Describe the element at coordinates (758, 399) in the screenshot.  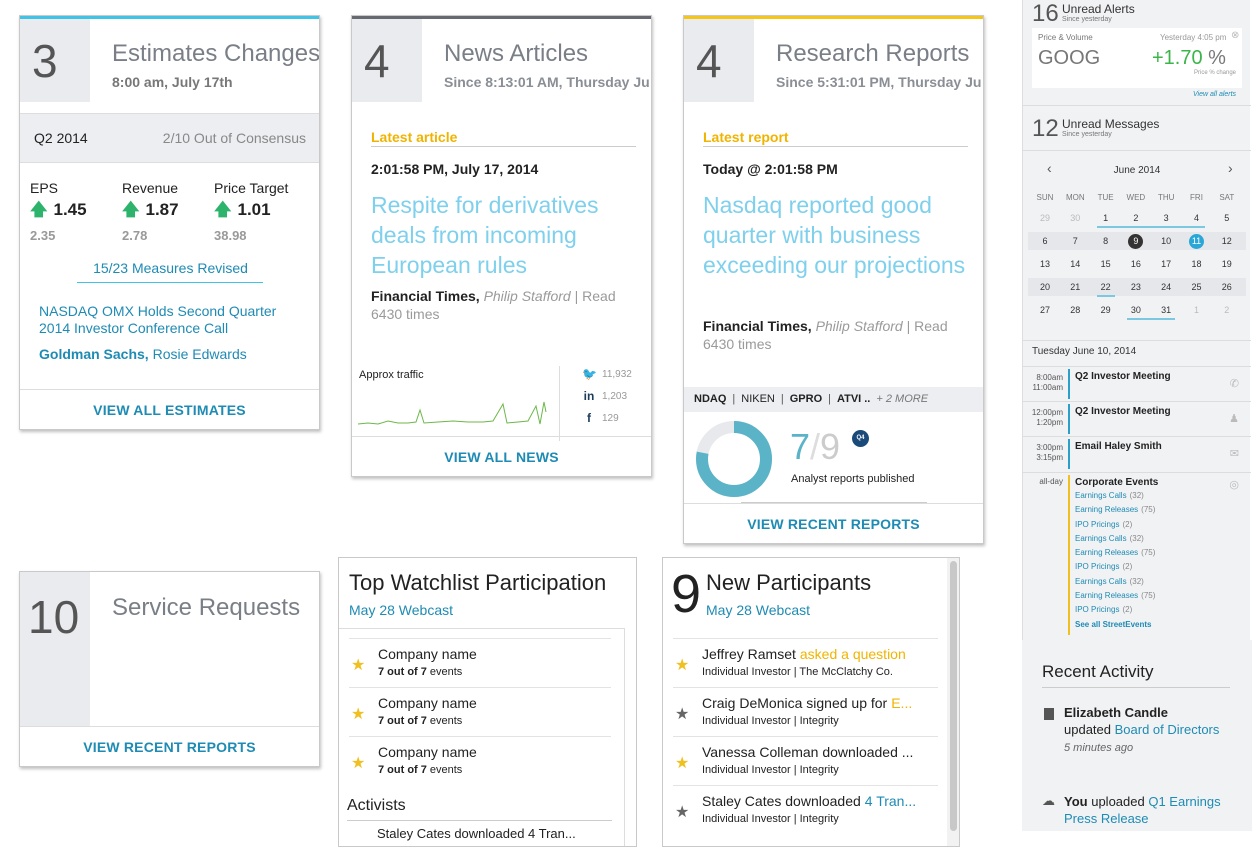
I see `ticker-niken: NIKEN` at that location.